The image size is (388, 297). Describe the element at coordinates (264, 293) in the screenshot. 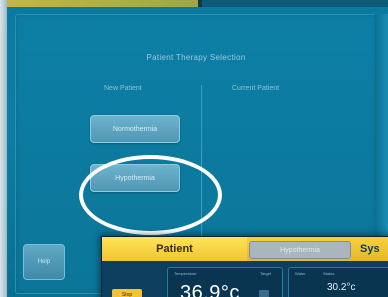

I see `target-badge-icon` at that location.